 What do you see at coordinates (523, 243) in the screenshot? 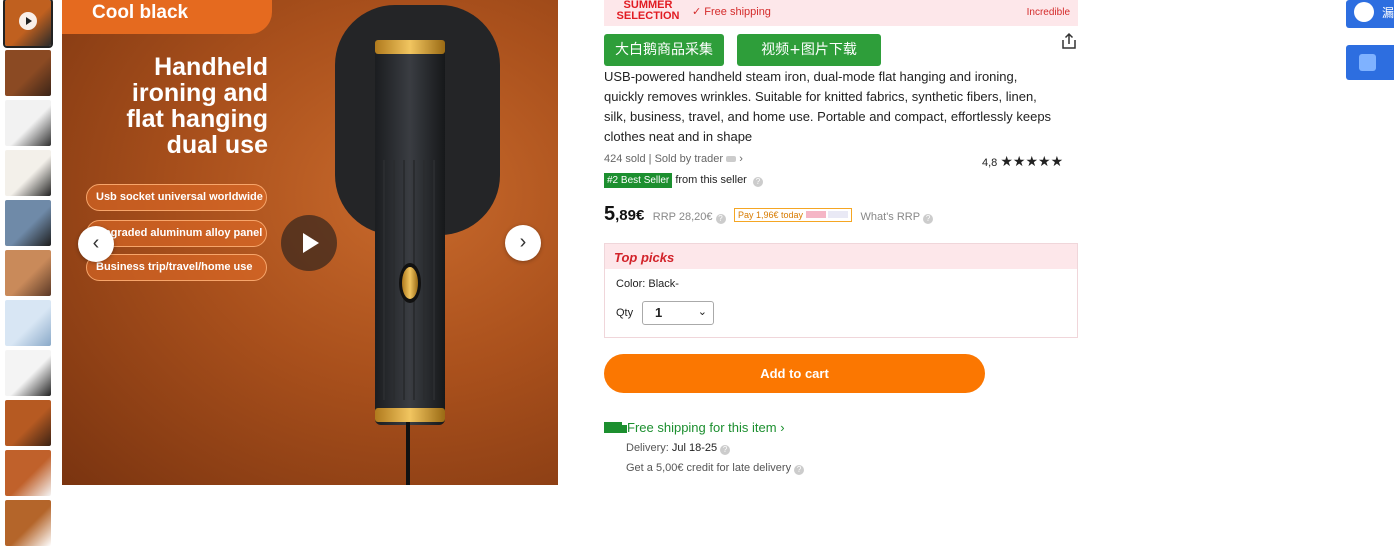
I see `next-image-button: ›` at bounding box center [523, 243].